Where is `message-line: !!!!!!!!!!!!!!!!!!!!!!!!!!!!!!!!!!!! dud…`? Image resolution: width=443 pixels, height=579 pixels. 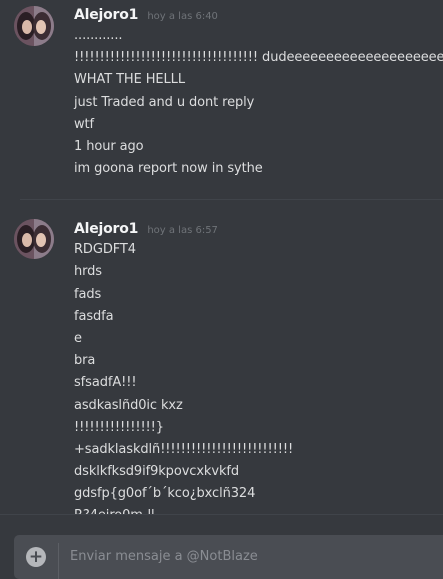 message-line: !!!!!!!!!!!!!!!!!!!!!!!!!!!!!!!!!!!! dud… is located at coordinates (258, 57).